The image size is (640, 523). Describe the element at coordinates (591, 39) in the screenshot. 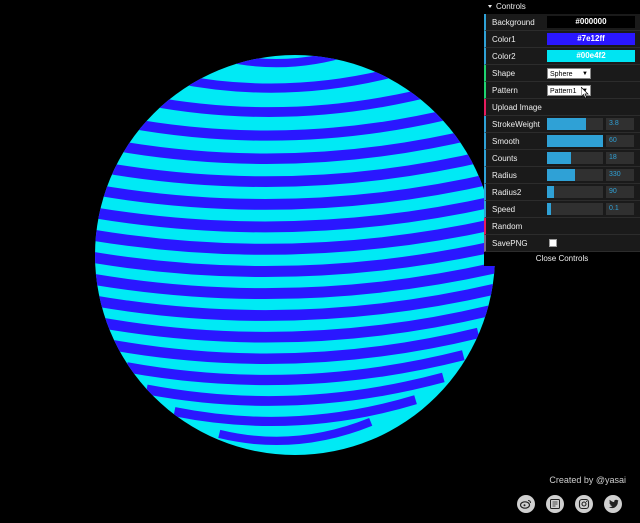

I see `color1-input: #7e12ff` at that location.